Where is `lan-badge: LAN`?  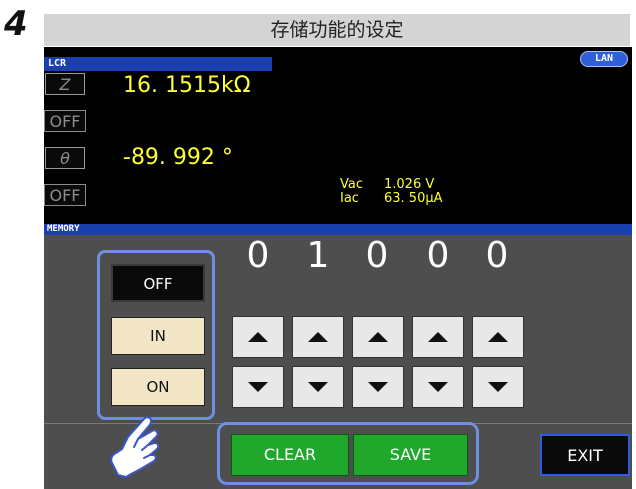 lan-badge: LAN is located at coordinates (604, 59).